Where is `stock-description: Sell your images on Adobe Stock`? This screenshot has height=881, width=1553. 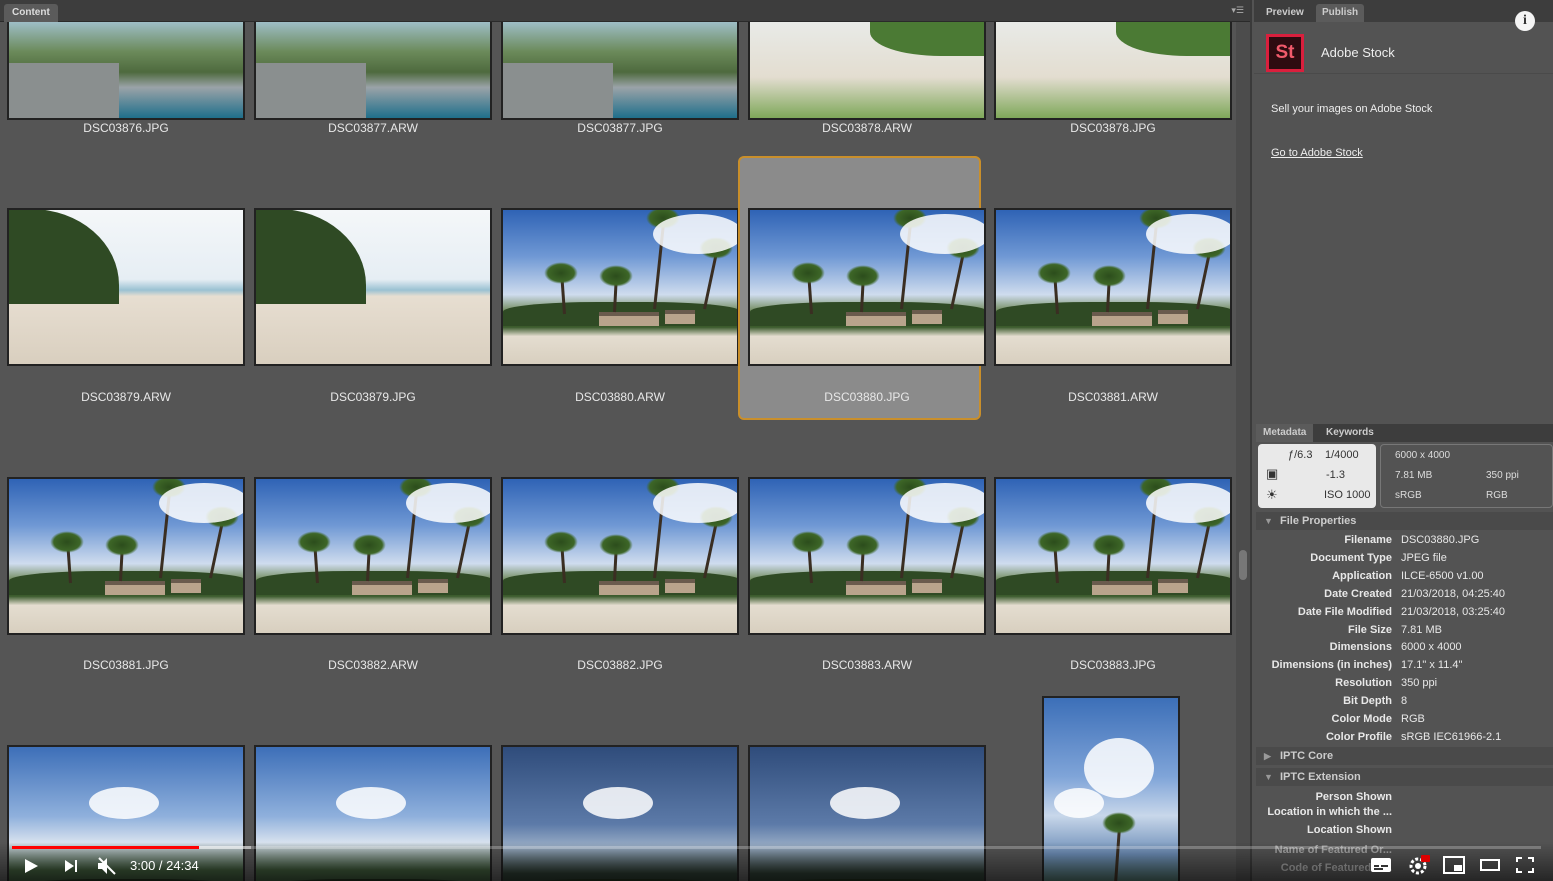 stock-description: Sell your images on Adobe Stock is located at coordinates (1352, 109).